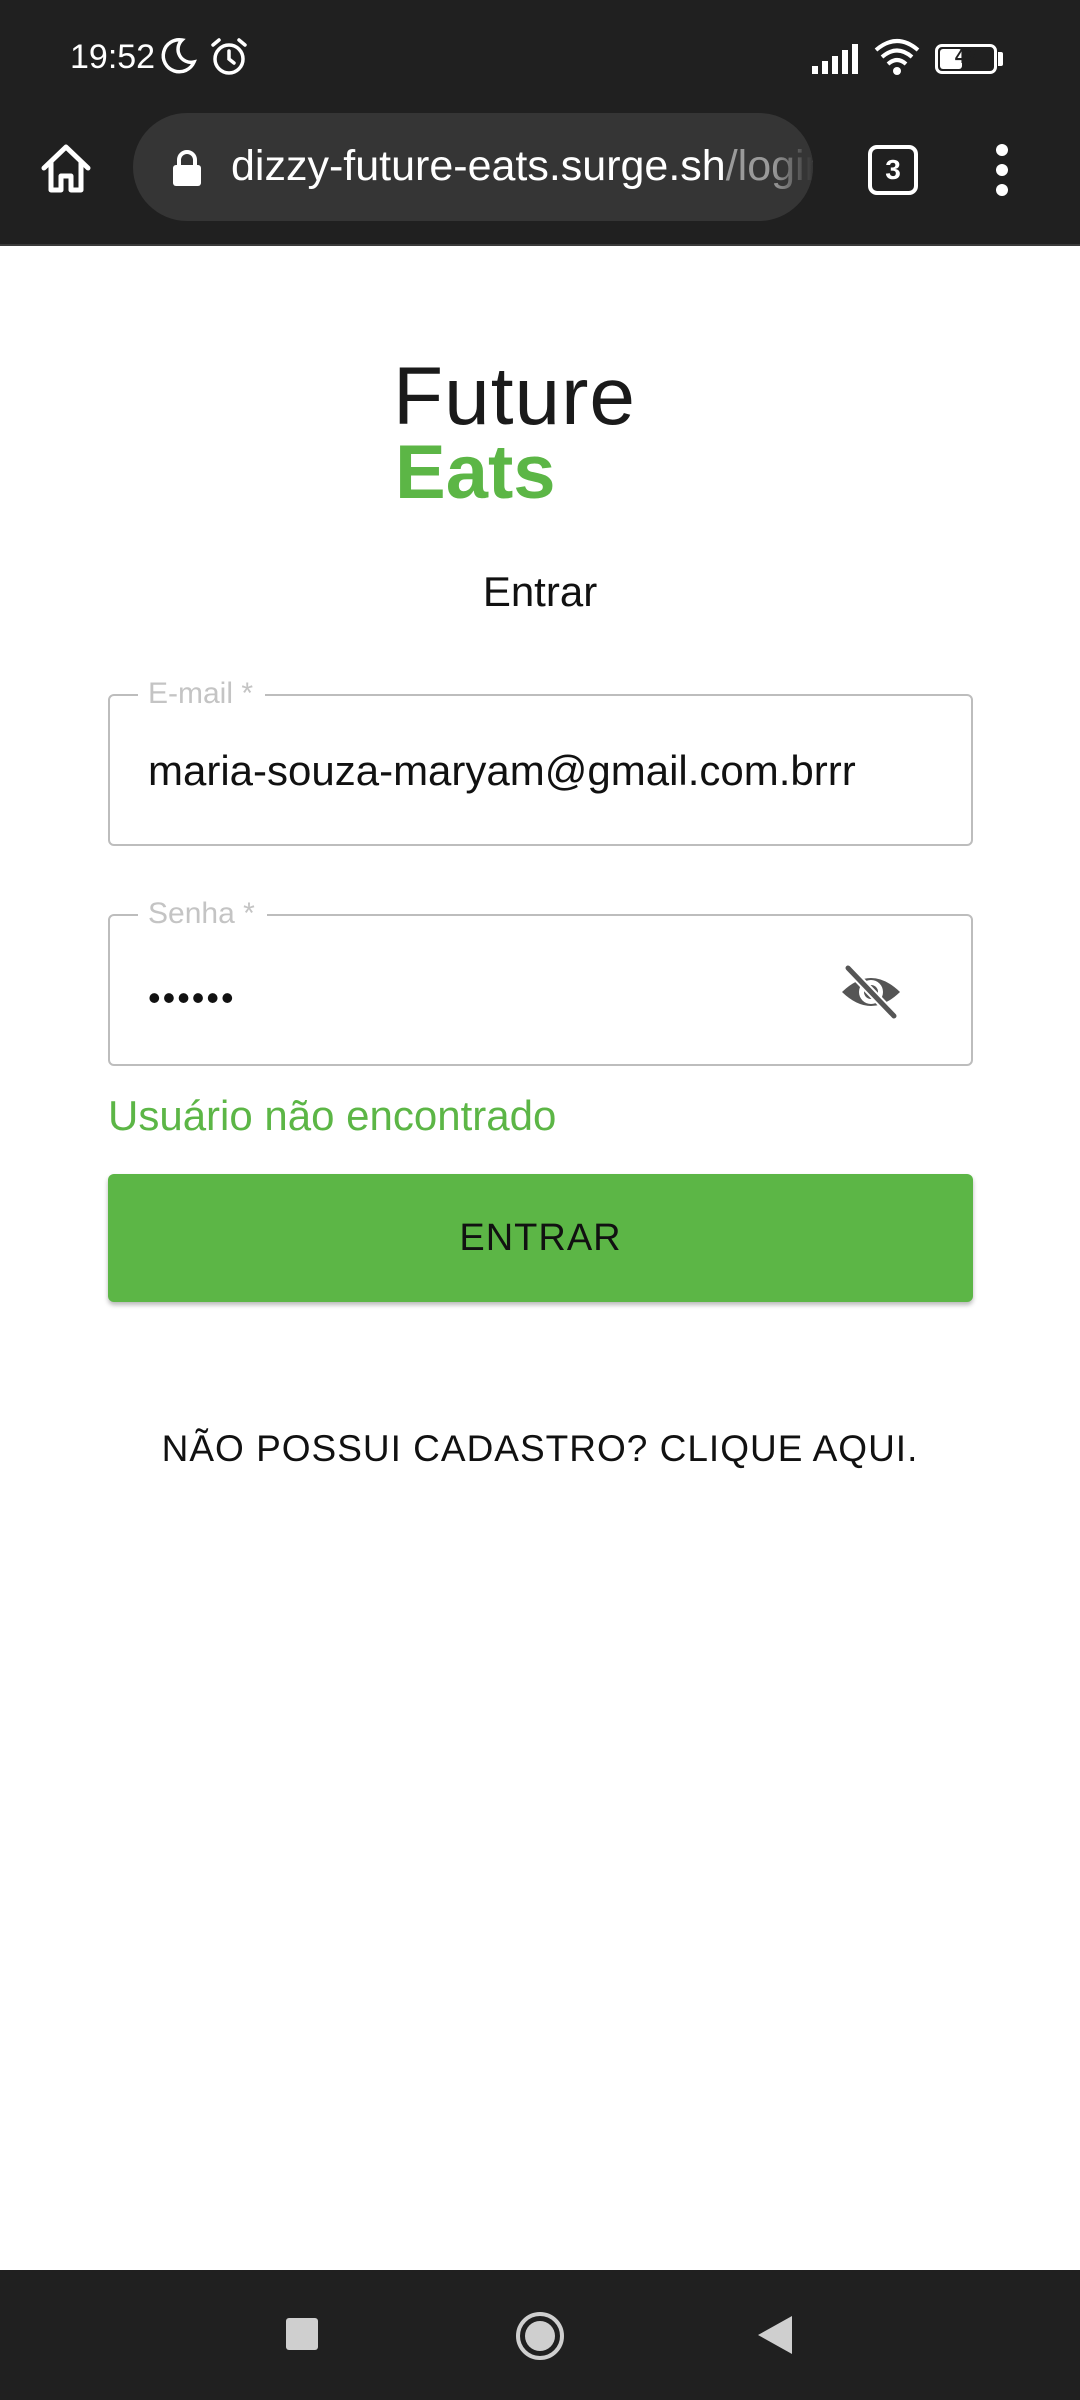 The image size is (1080, 2400). What do you see at coordinates (540, 1238) in the screenshot?
I see `login-button: ENTRAR` at bounding box center [540, 1238].